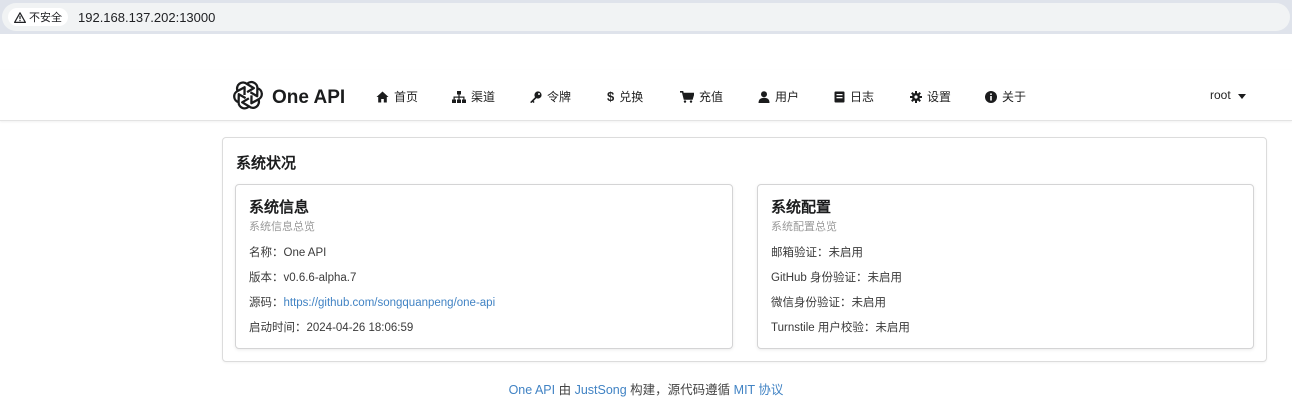 The width and height of the screenshot is (1292, 410). What do you see at coordinates (611, 96) in the screenshot?
I see `dollar-icon: $` at bounding box center [611, 96].